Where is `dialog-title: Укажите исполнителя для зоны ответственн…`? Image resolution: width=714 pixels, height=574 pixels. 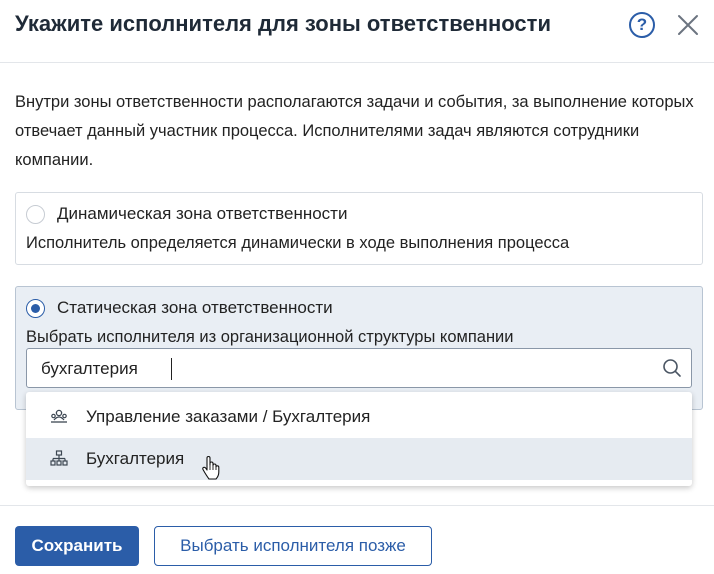
dialog-title: Укажите исполнителя для зоны ответственн… is located at coordinates (283, 23).